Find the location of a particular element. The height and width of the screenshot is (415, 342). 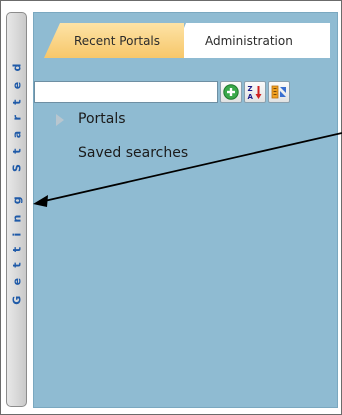

search-input is located at coordinates (126, 92).